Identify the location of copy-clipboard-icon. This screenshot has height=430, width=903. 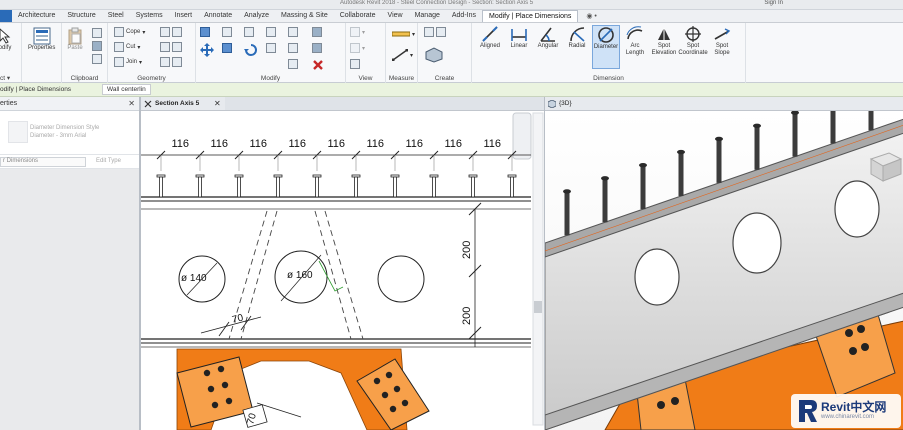
(97, 46).